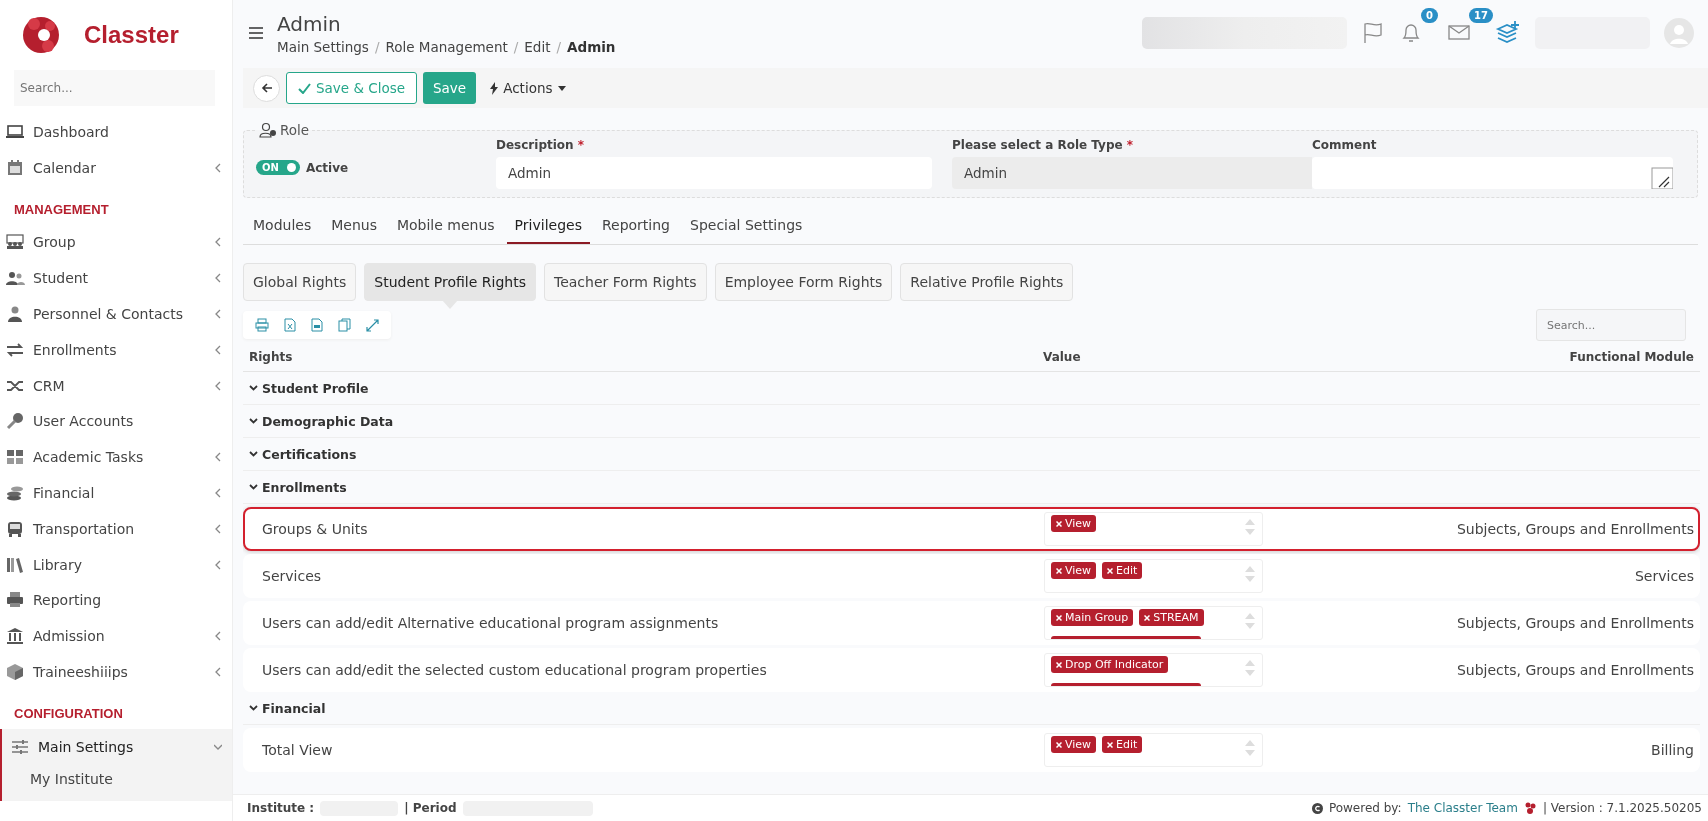  Describe the element at coordinates (445, 227) in the screenshot. I see `tab: Mobile menus` at that location.